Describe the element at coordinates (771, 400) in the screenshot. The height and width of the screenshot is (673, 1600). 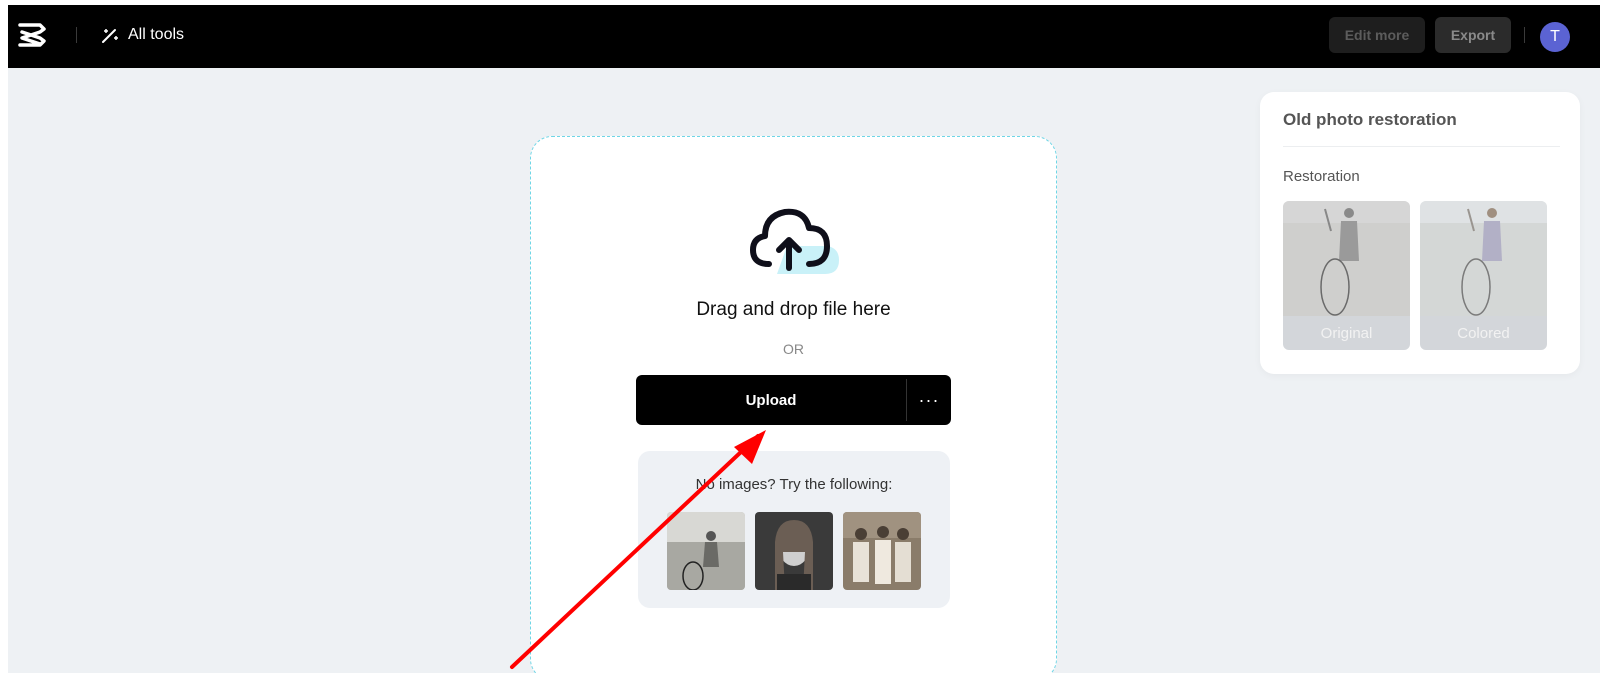
I see `upload-button: Upload` at that location.